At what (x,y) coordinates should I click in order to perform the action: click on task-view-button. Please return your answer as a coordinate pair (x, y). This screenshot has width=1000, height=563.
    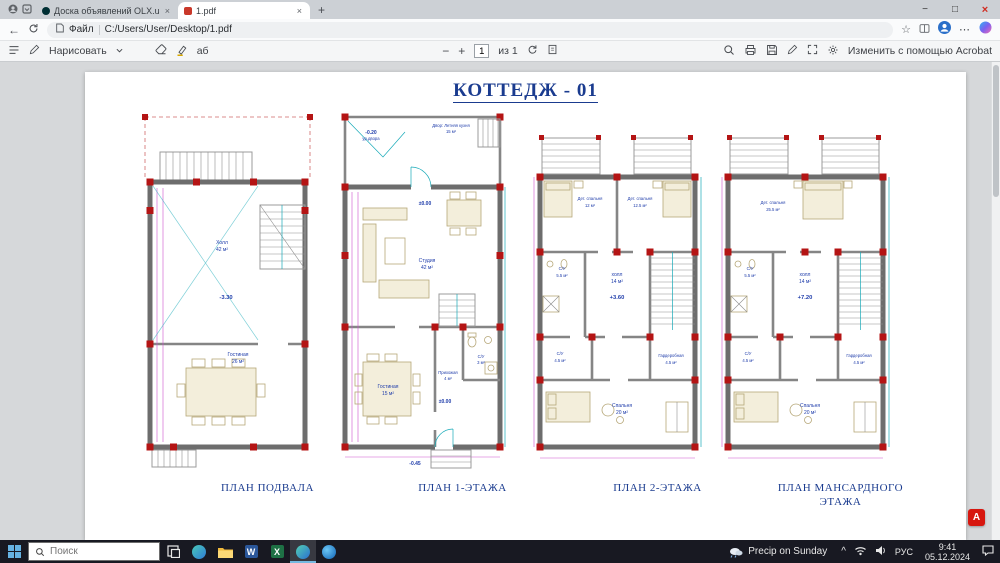
    Looking at the image, I should click on (173, 551).